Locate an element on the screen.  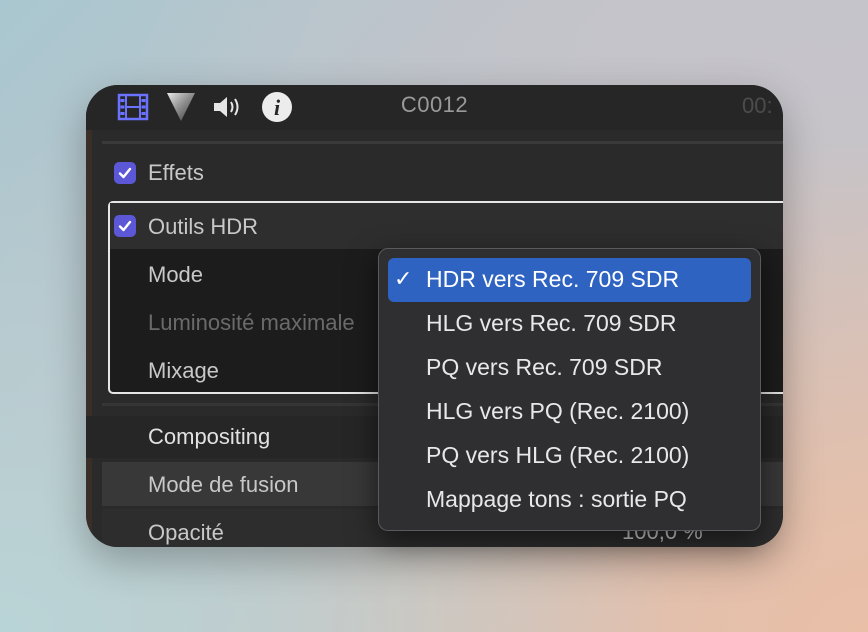
effects-checkbox is located at coordinates (125, 173).